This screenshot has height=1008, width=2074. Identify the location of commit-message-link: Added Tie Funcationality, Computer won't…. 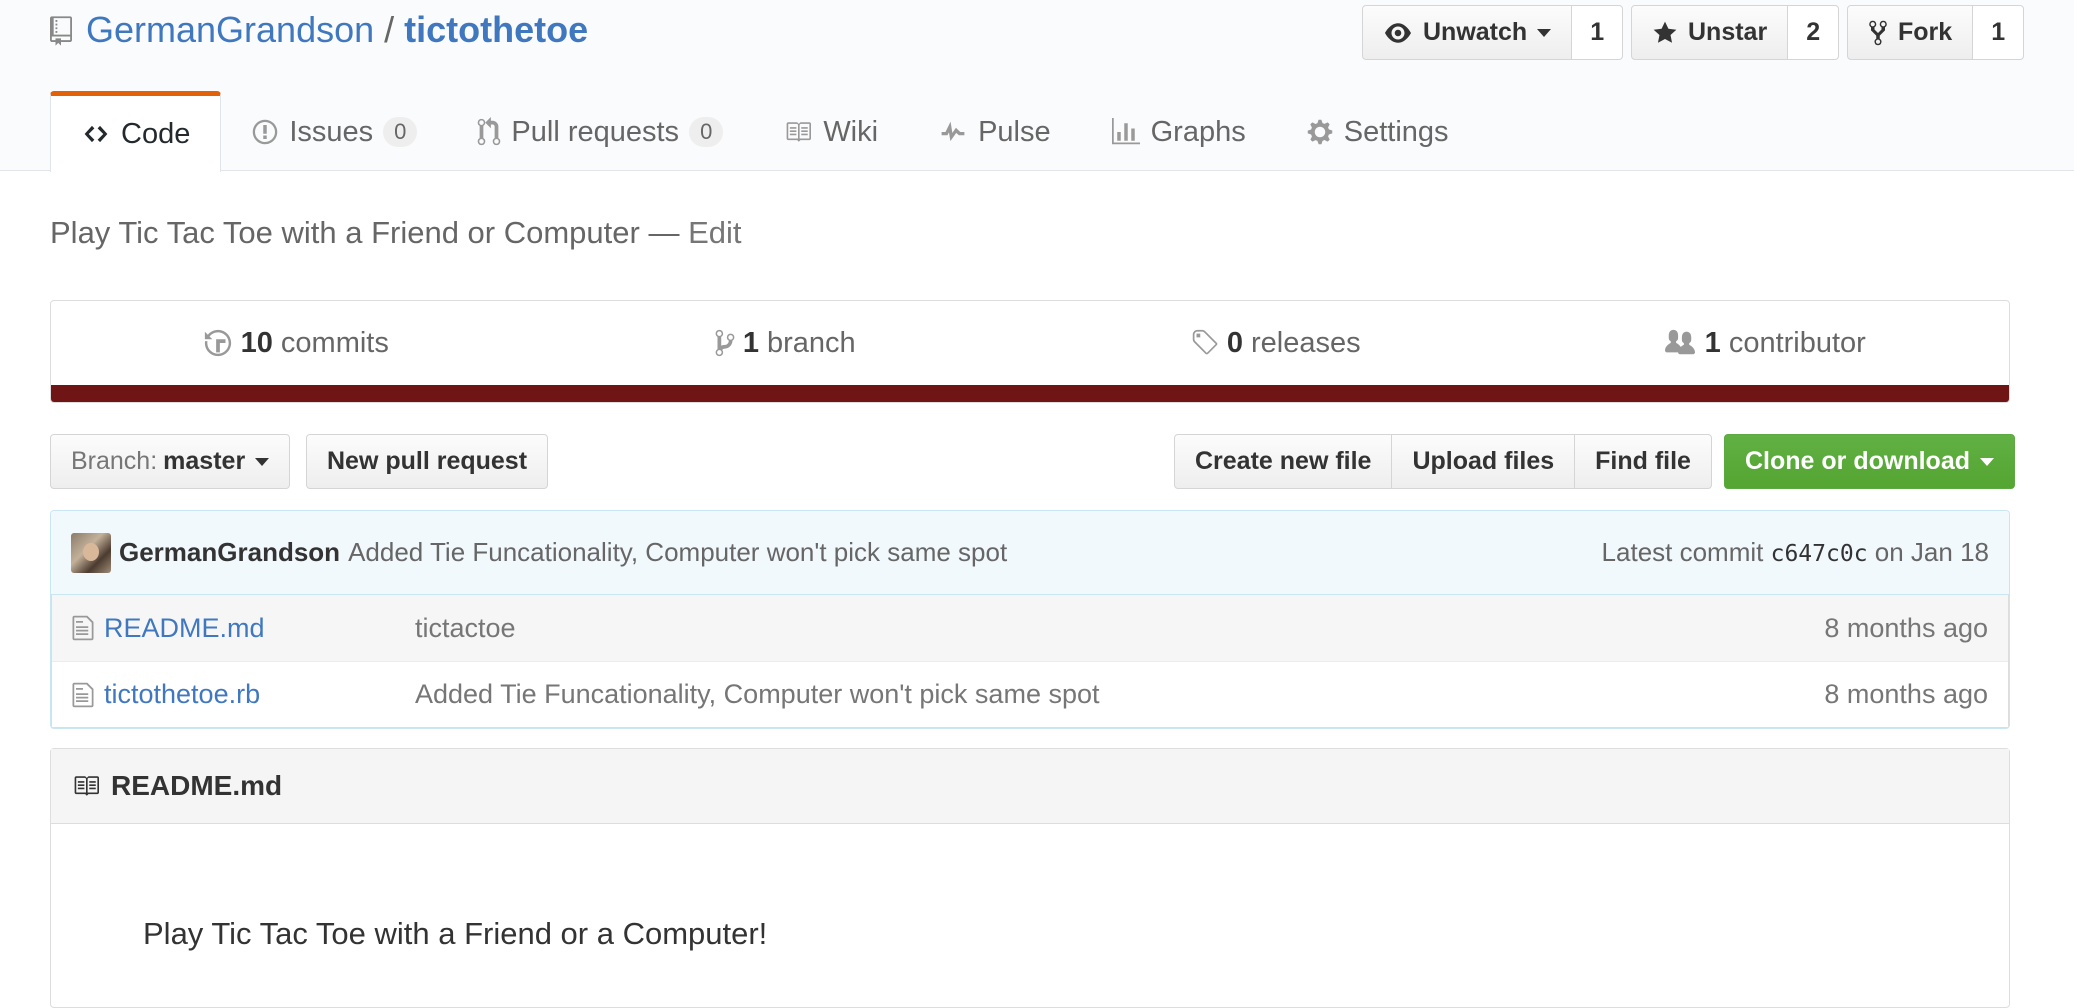
(677, 552).